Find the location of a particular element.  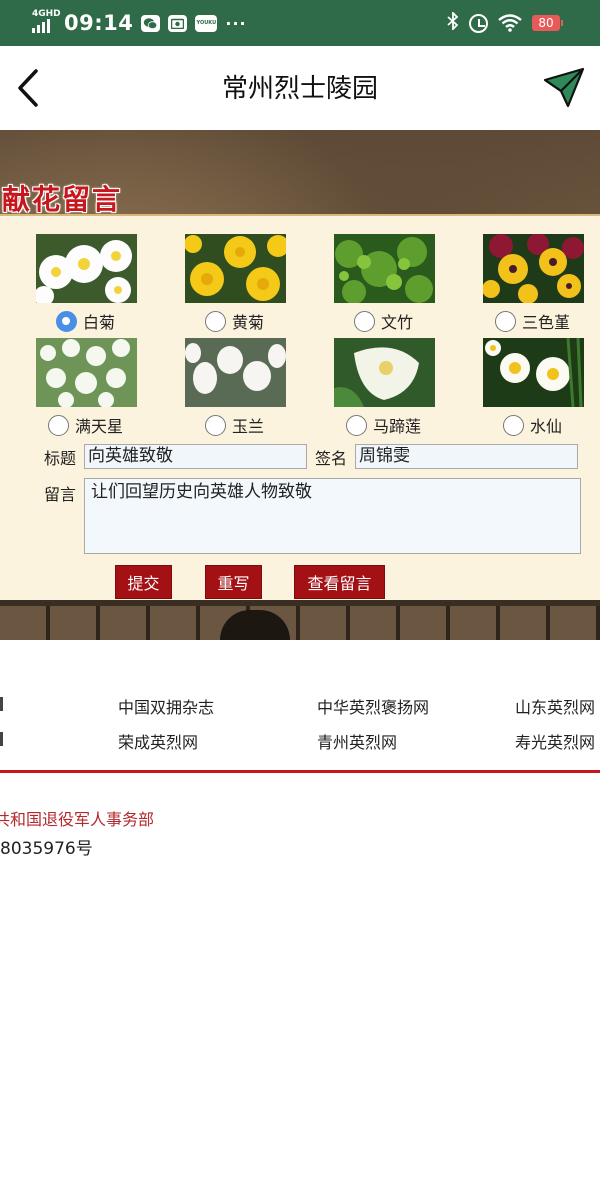

bluetooth-icon is located at coordinates (453, 22).